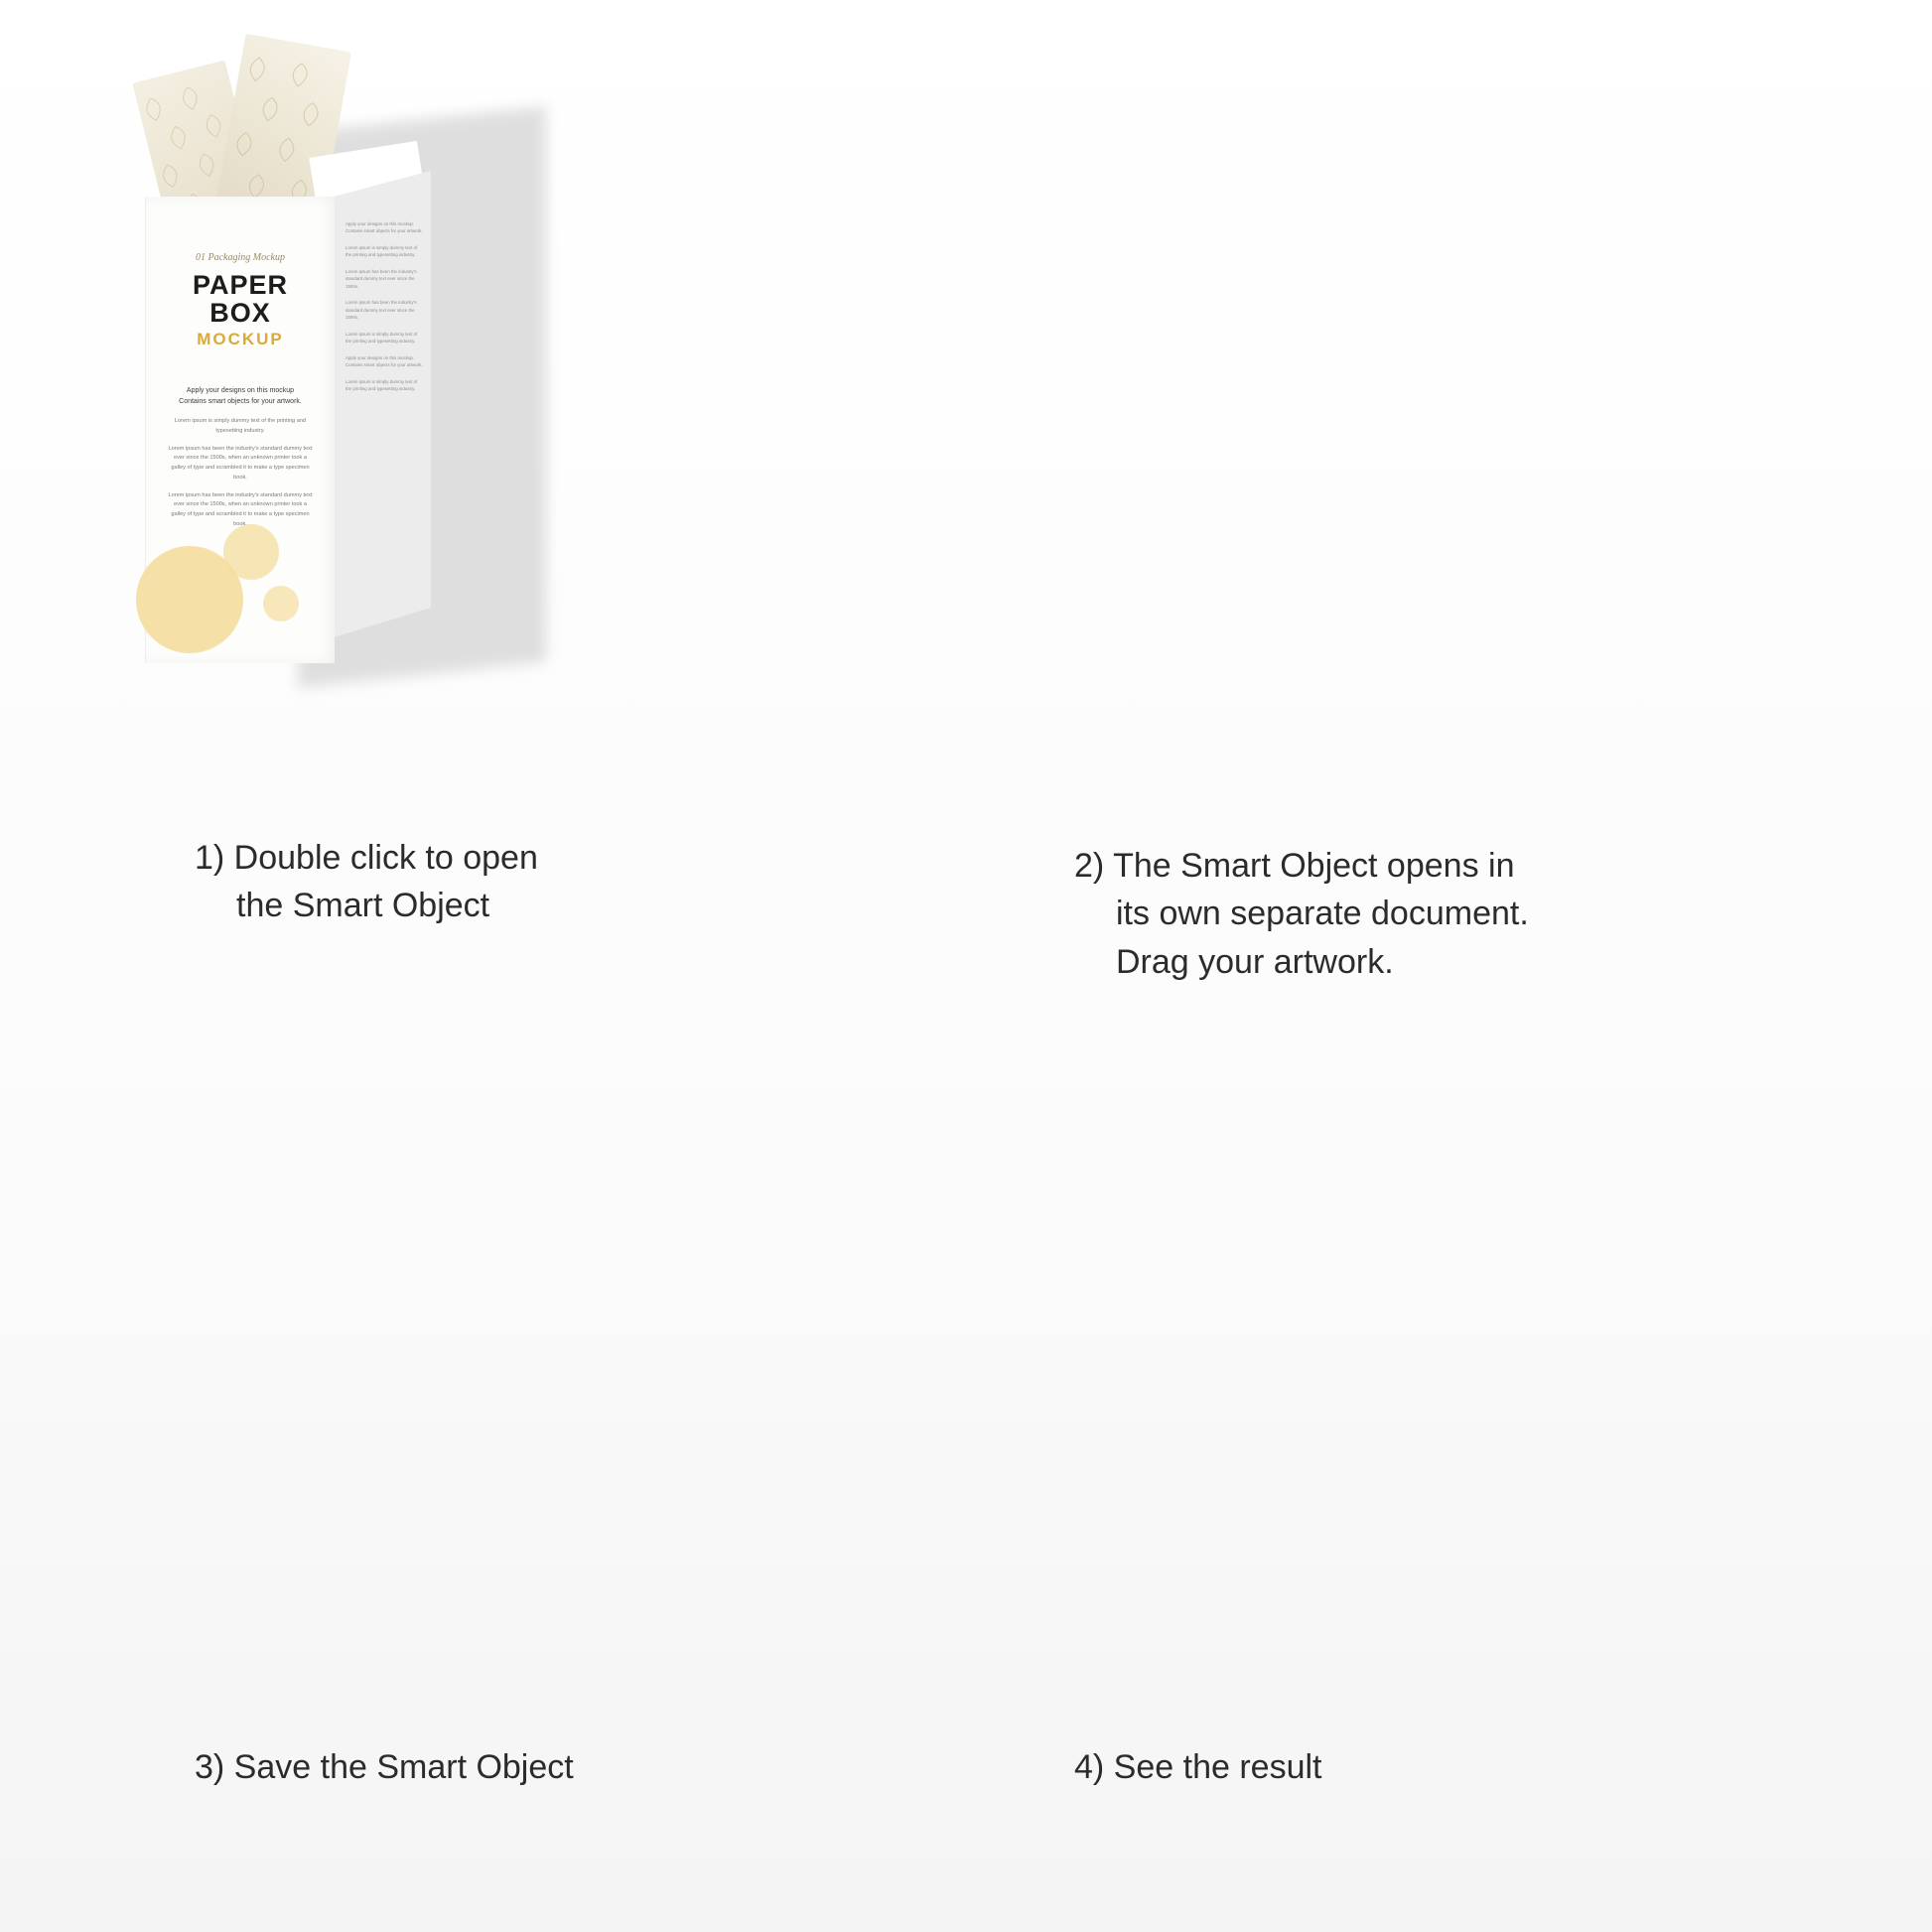 The width and height of the screenshot is (1932, 1932). Describe the element at coordinates (240, 257) in the screenshot. I see `box-script-label: 01 Packaging Mockup` at that location.